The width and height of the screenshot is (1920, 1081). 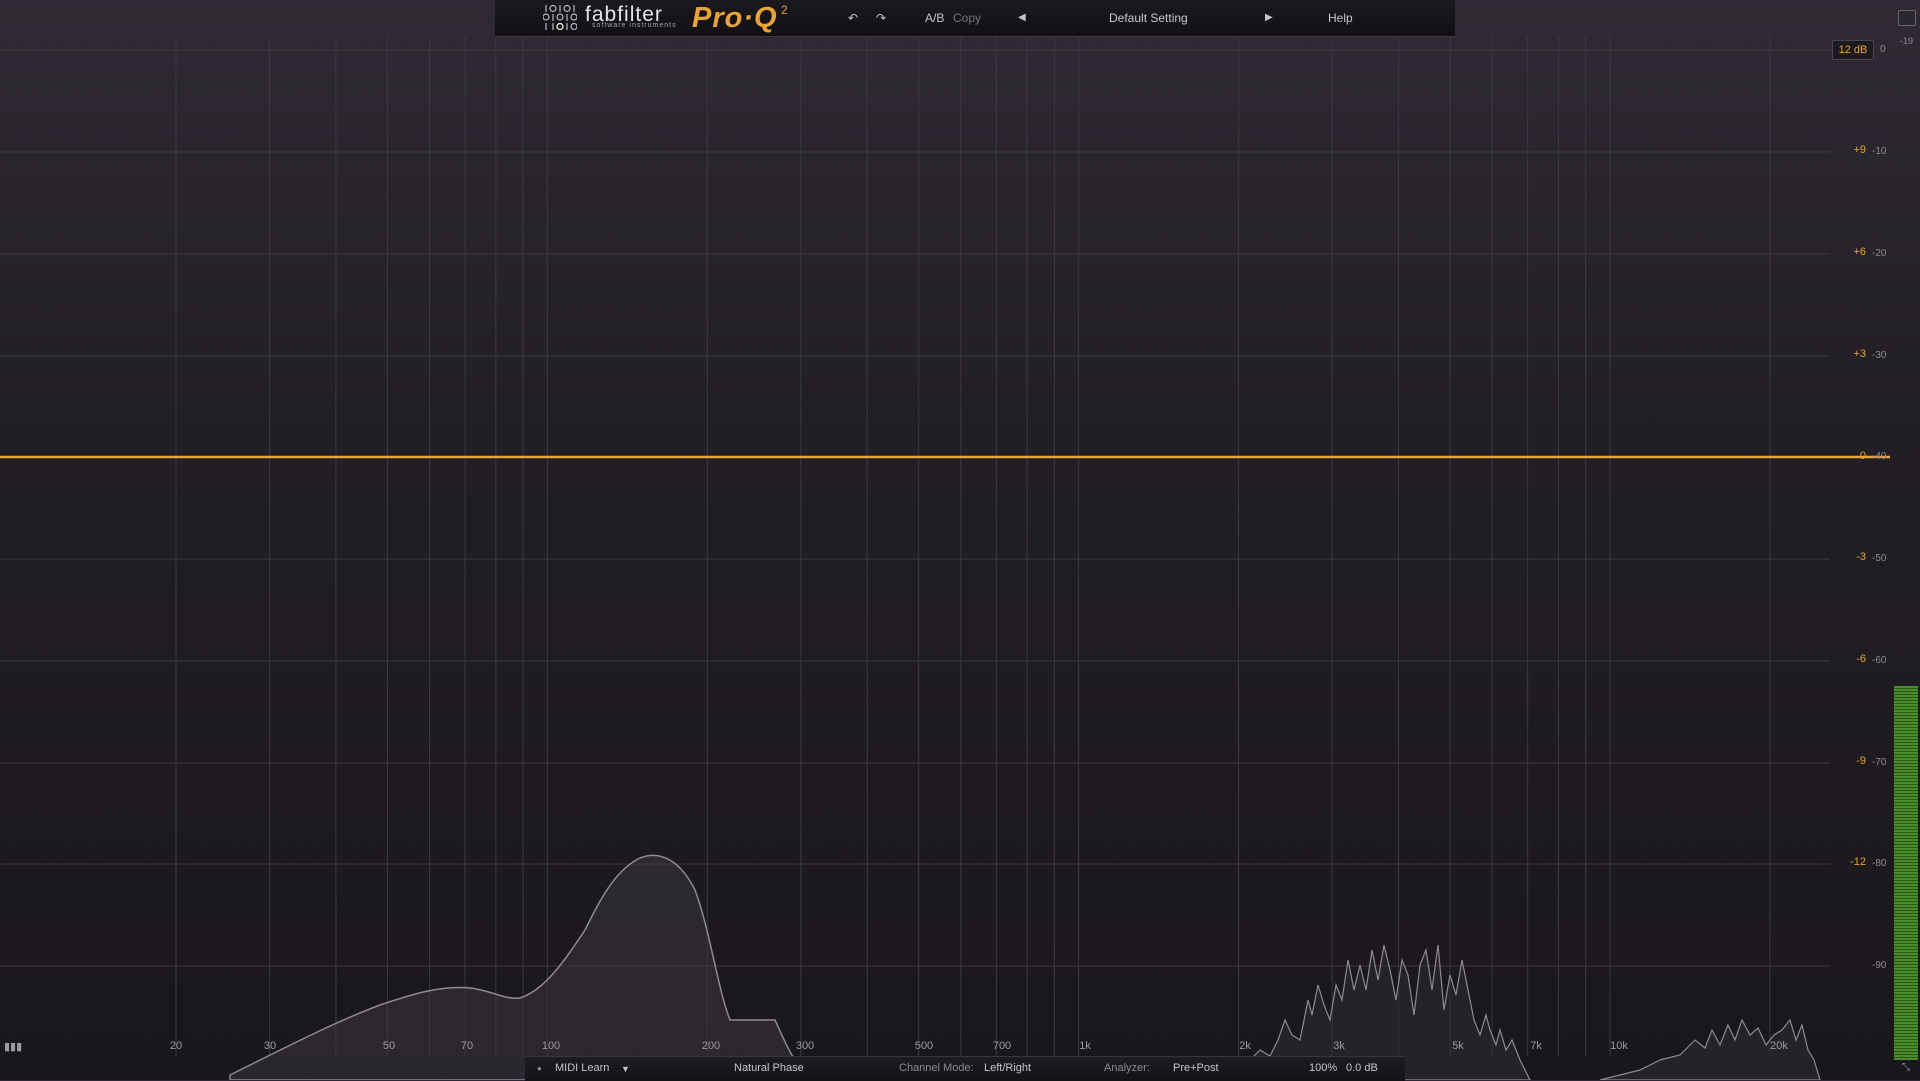 I want to click on freq-label: 3k, so click(x=1339, y=1046).